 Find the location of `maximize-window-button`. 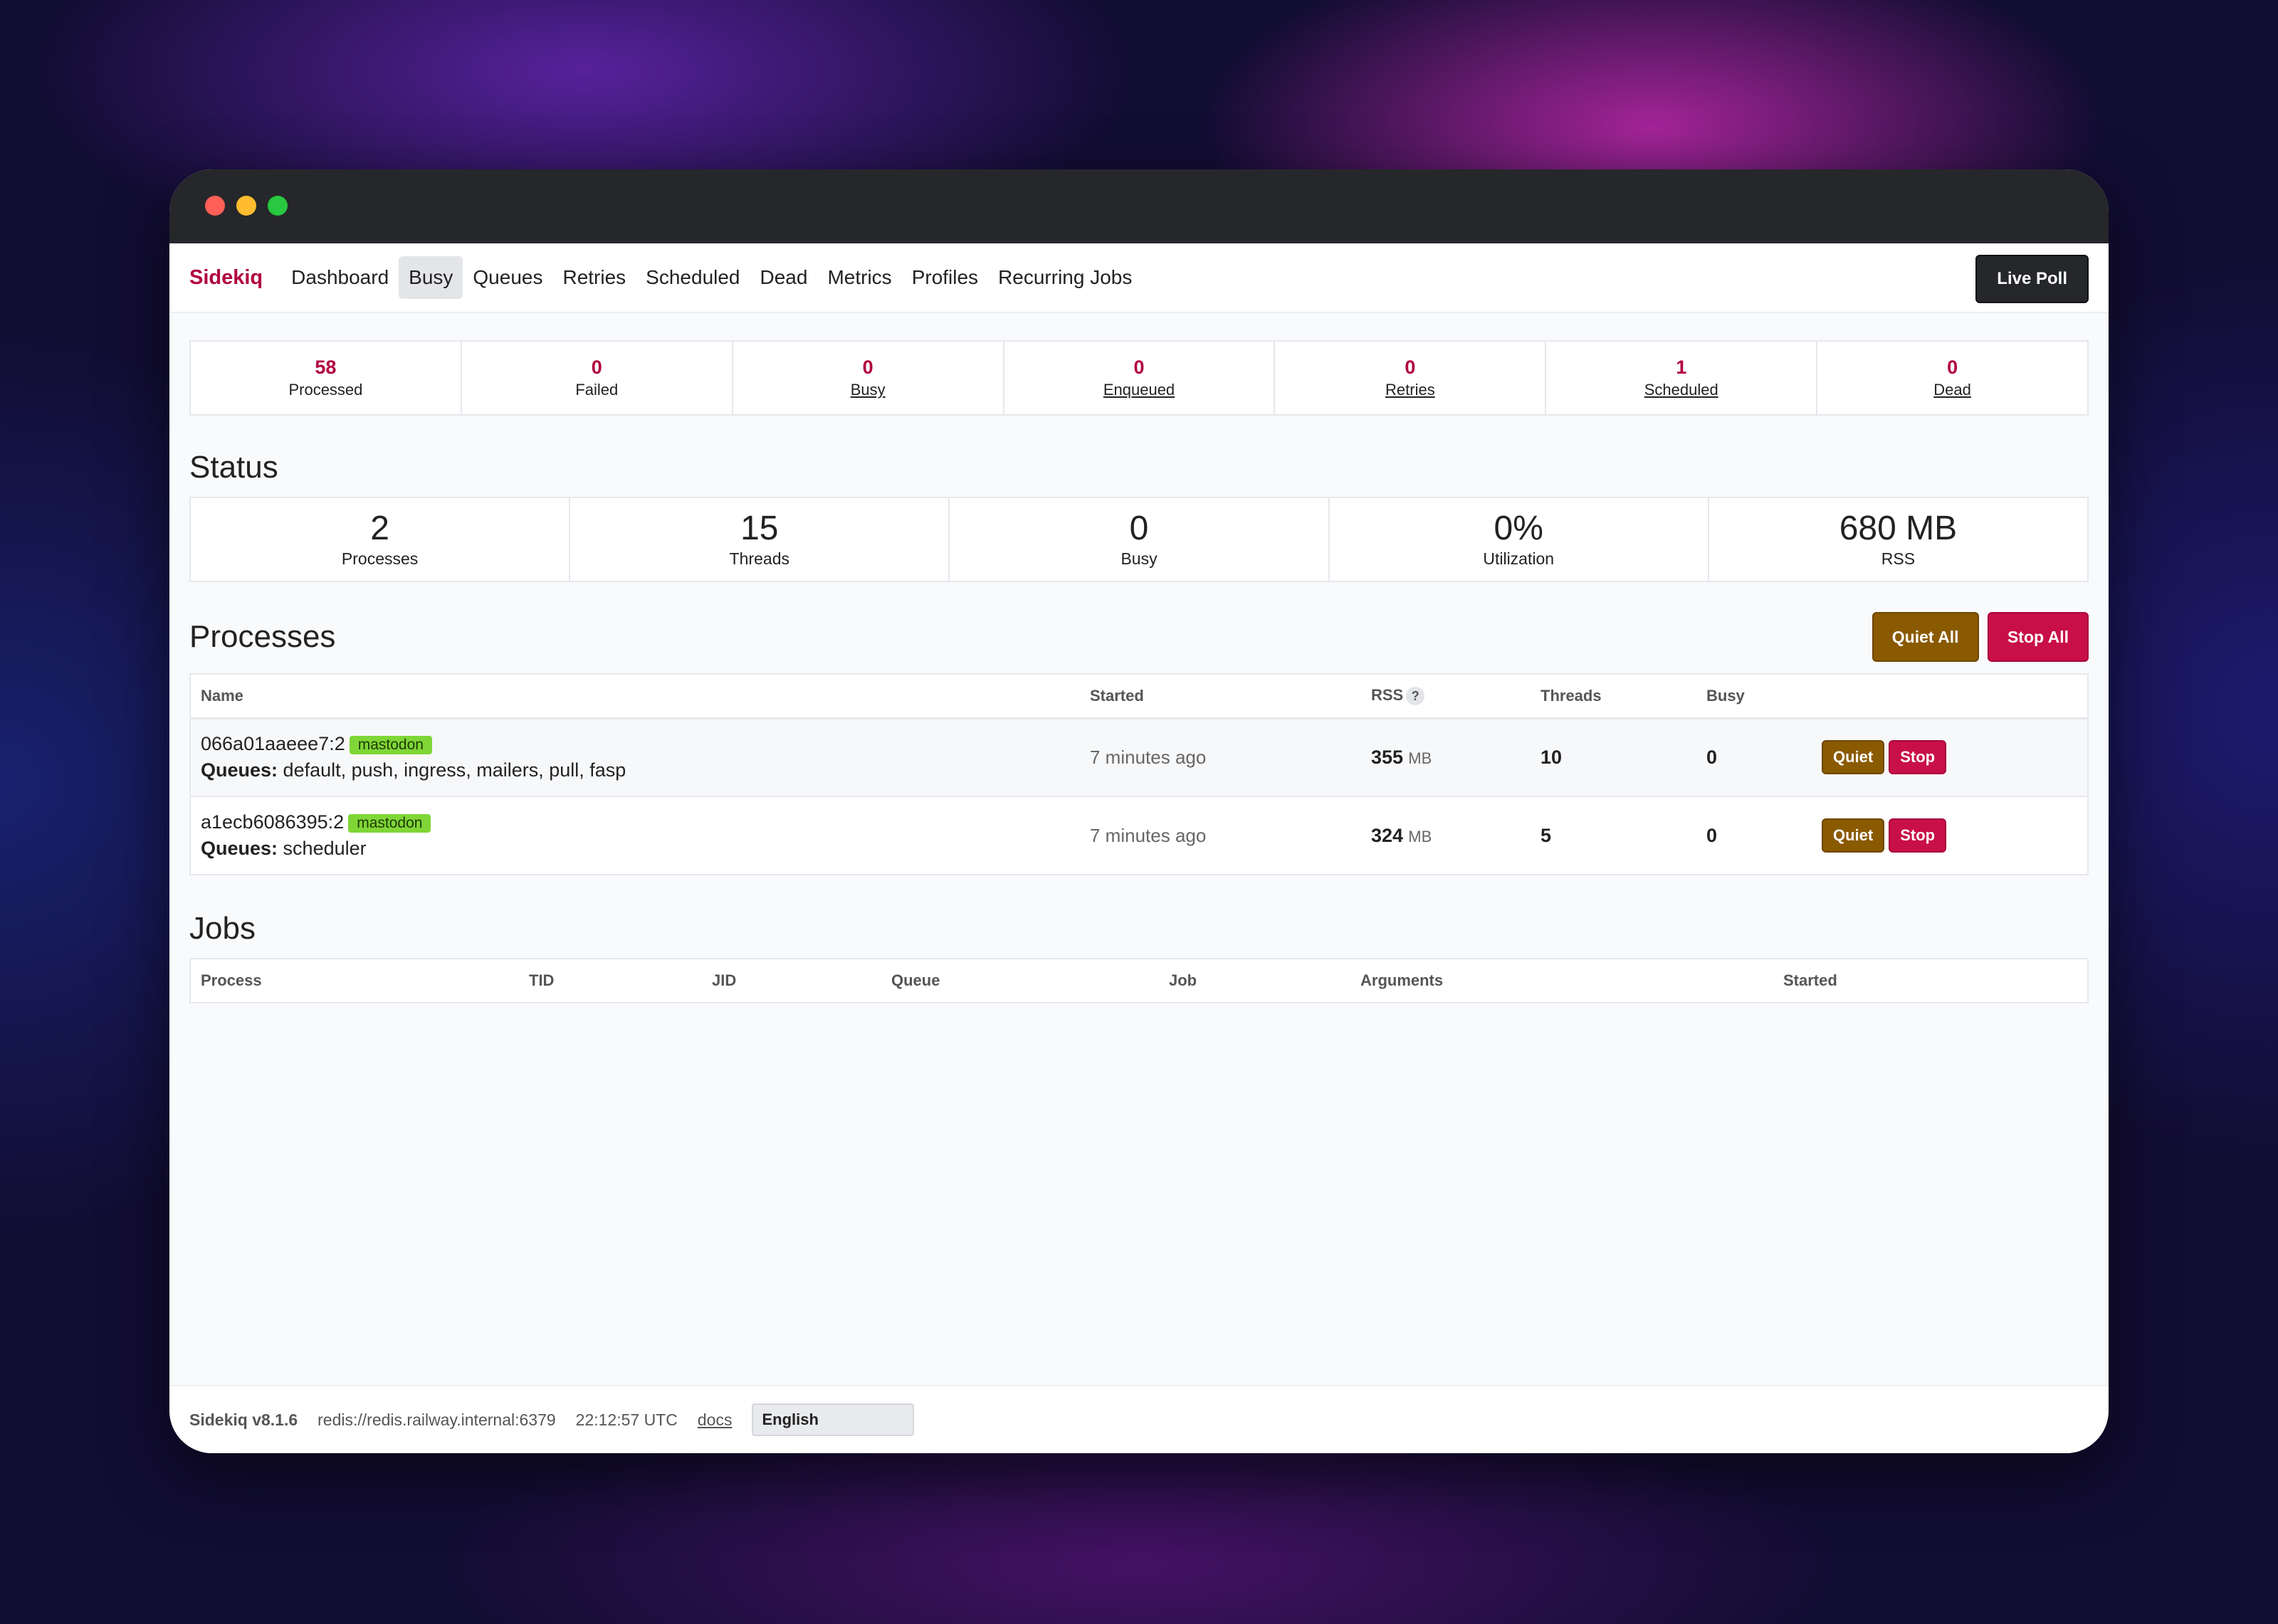

maximize-window-button is located at coordinates (278, 206).